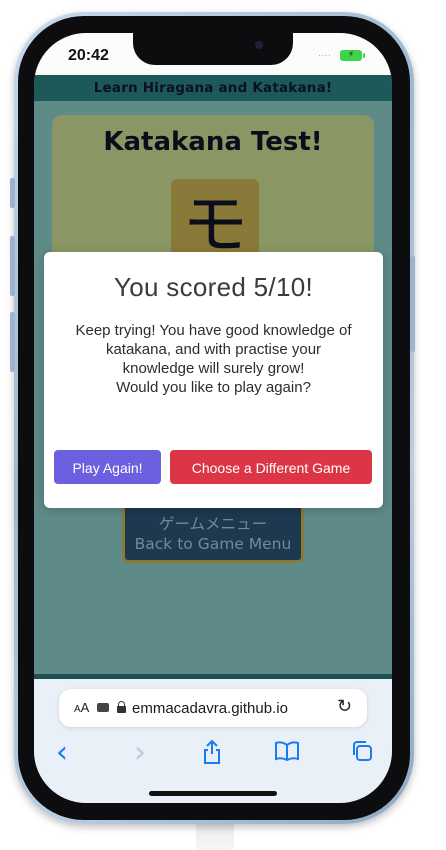 The image size is (446, 850). Describe the element at coordinates (271, 467) in the screenshot. I see `choose-different-game-button: Choose a Different Game` at that location.